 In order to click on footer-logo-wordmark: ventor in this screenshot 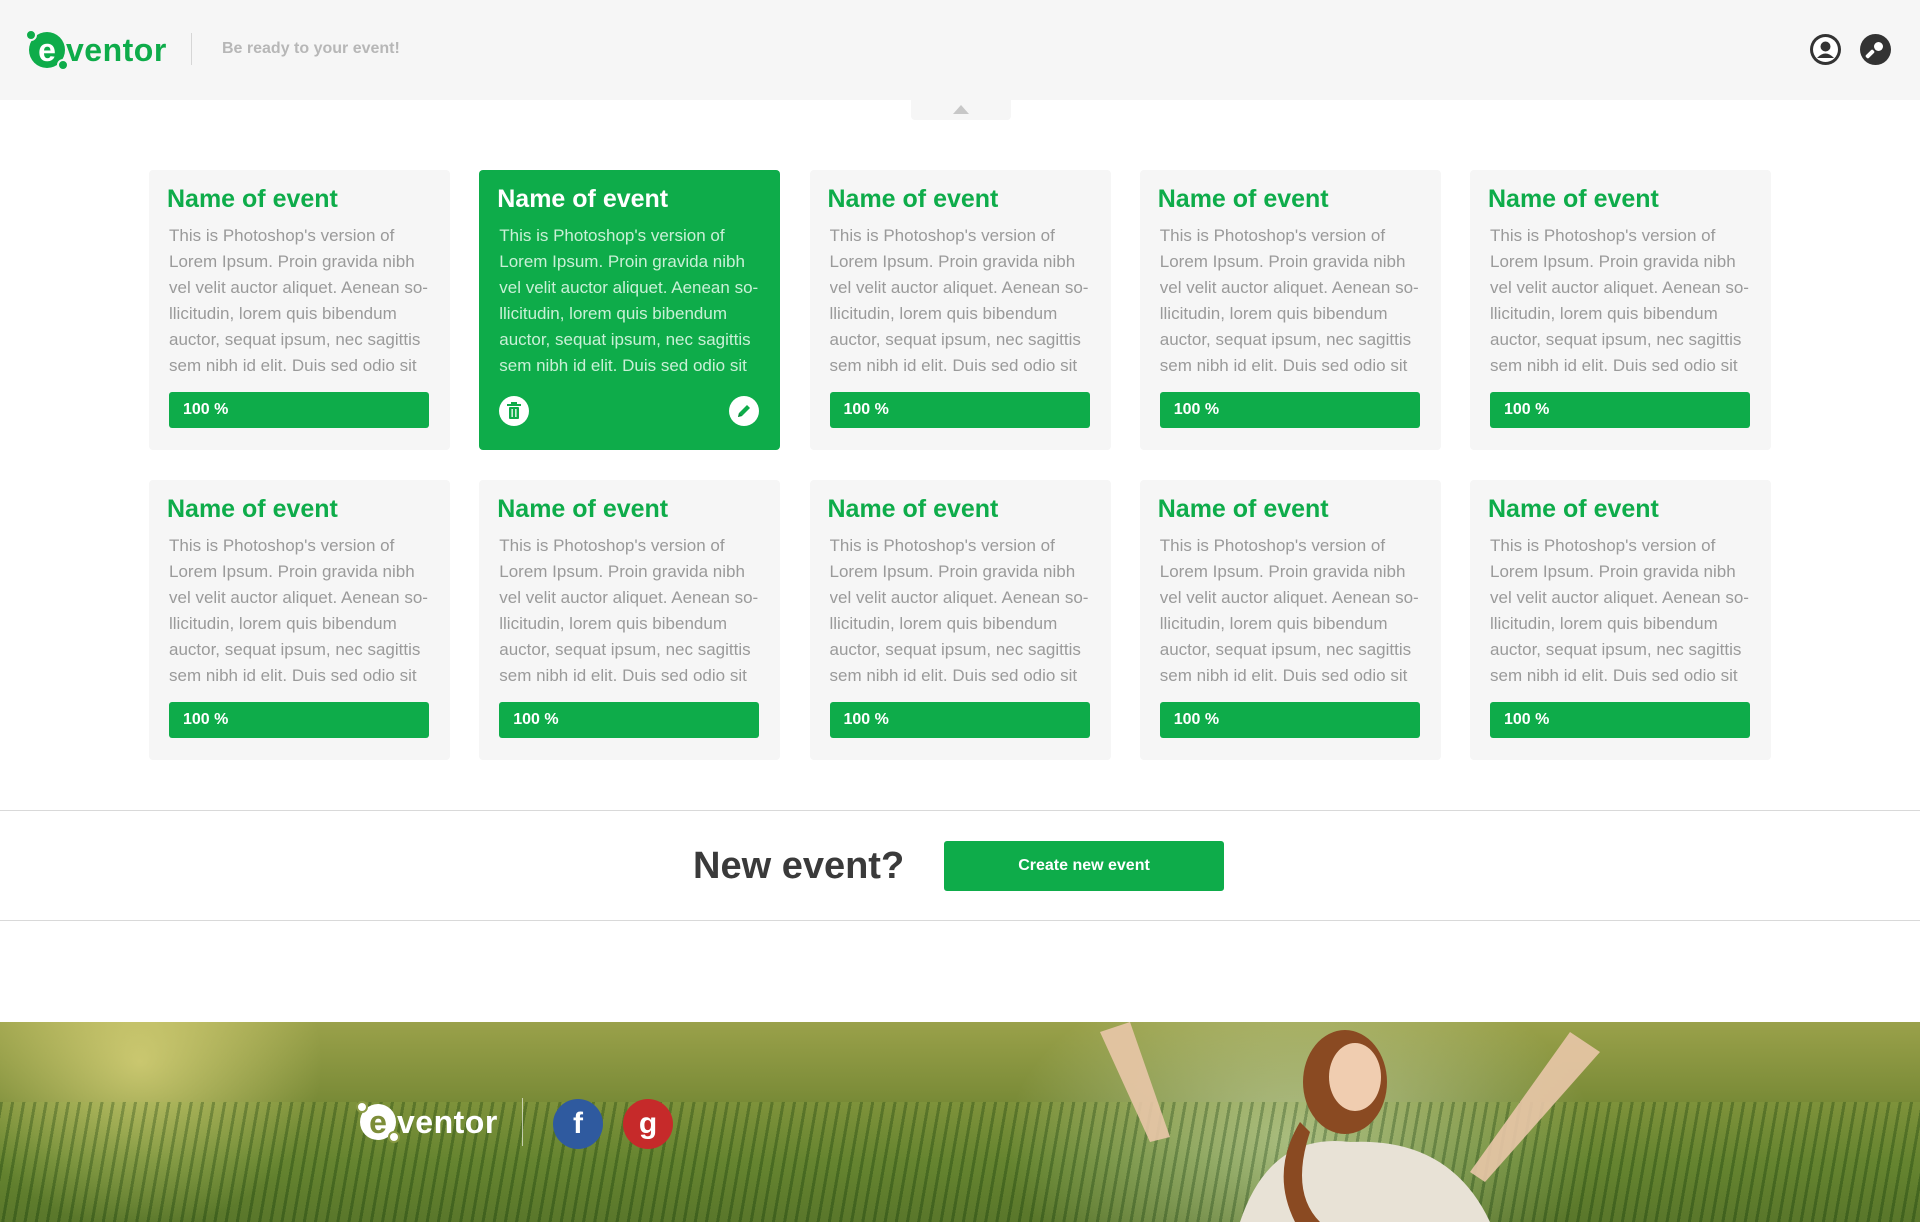, I will do `click(447, 1121)`.